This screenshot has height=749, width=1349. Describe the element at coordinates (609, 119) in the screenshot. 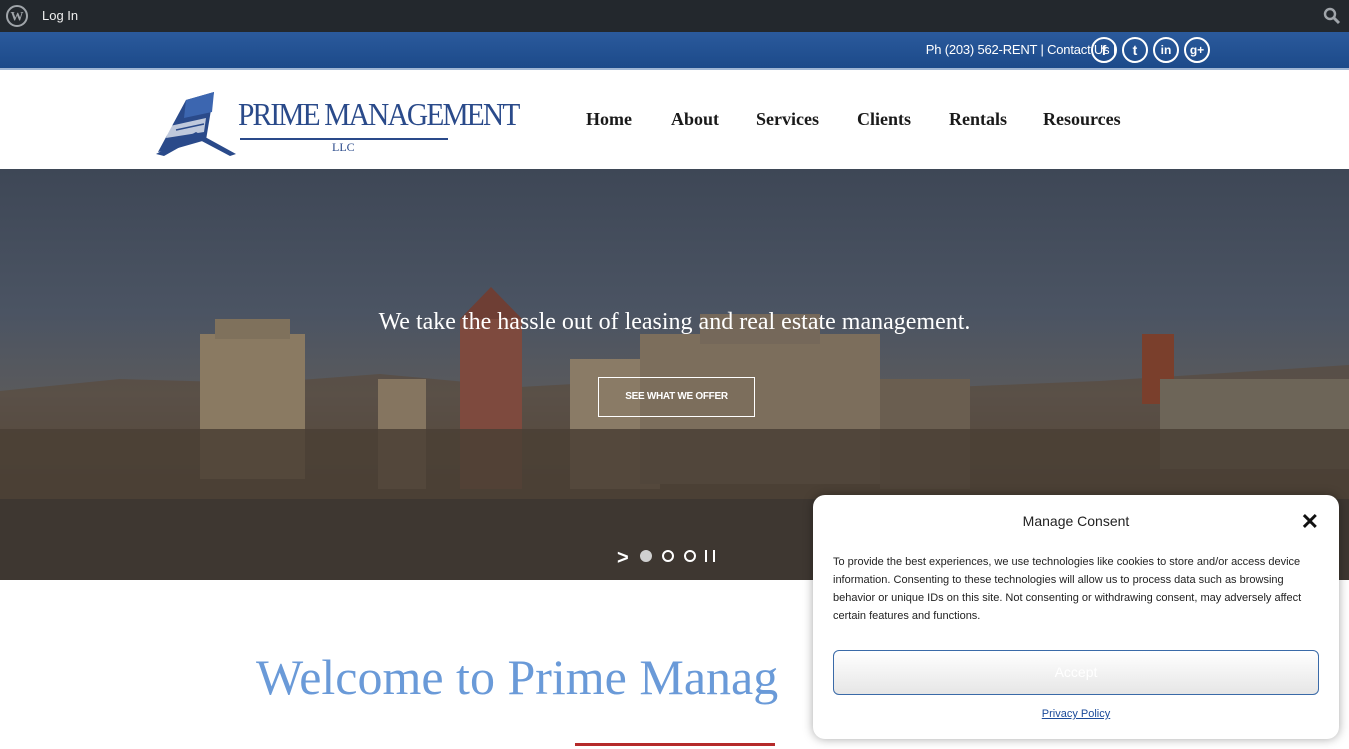

I see `nav-item-home: Home` at that location.